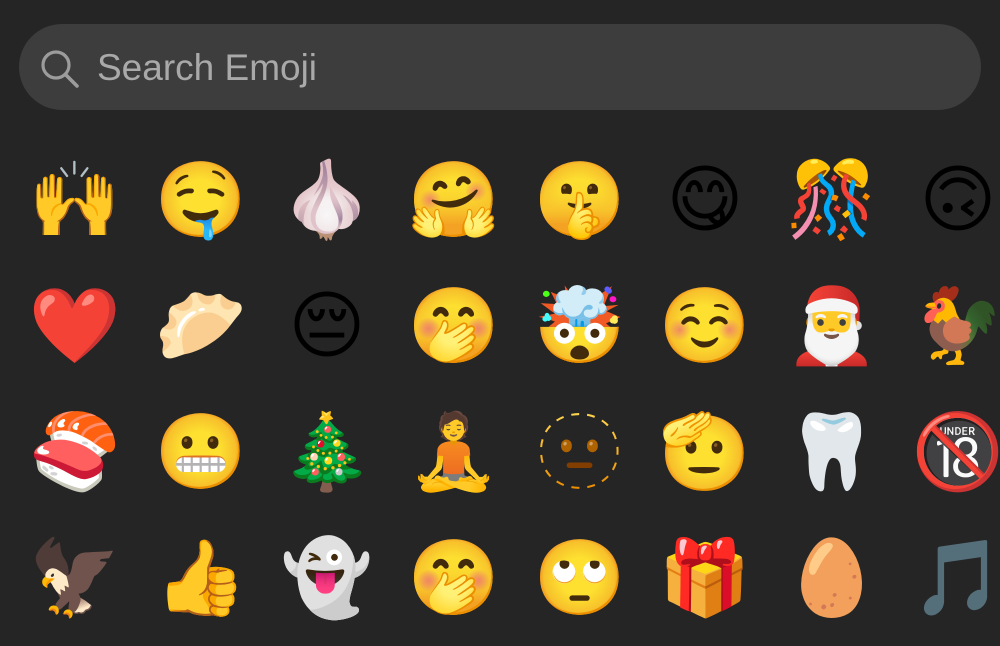 The width and height of the screenshot is (1000, 646). I want to click on face-with-hand-over-mouth-2-emoji: 🤭, so click(454, 578).